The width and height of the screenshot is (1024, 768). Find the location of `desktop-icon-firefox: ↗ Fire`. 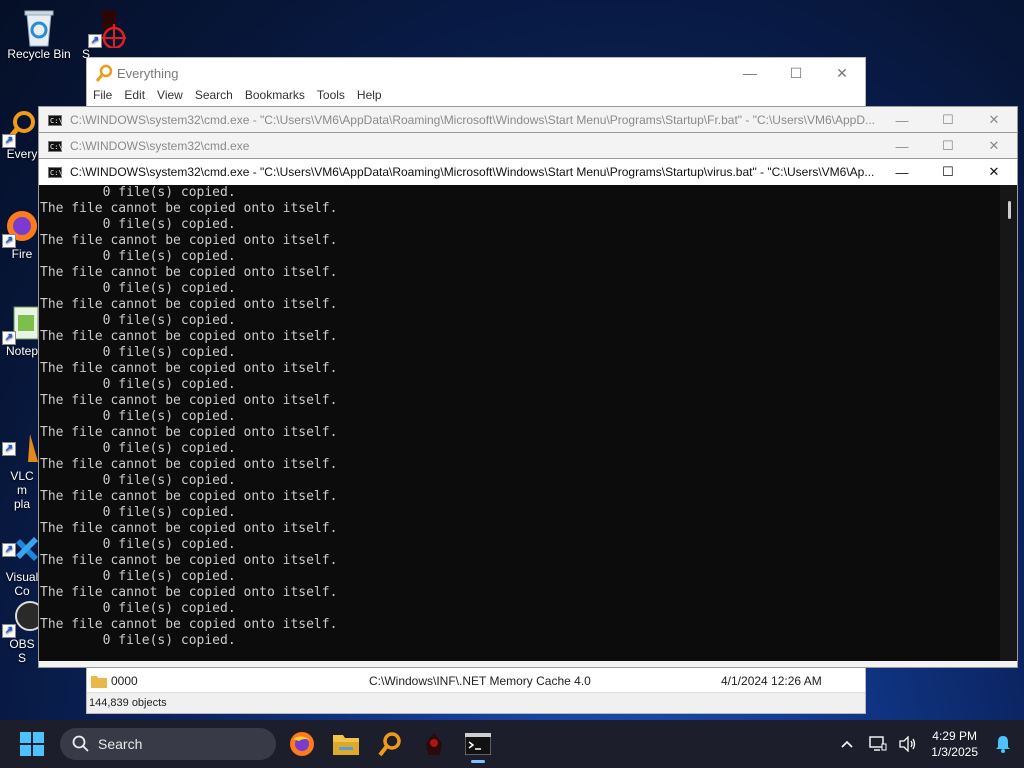

desktop-icon-firefox: ↗ Fire is located at coordinates (21, 234).